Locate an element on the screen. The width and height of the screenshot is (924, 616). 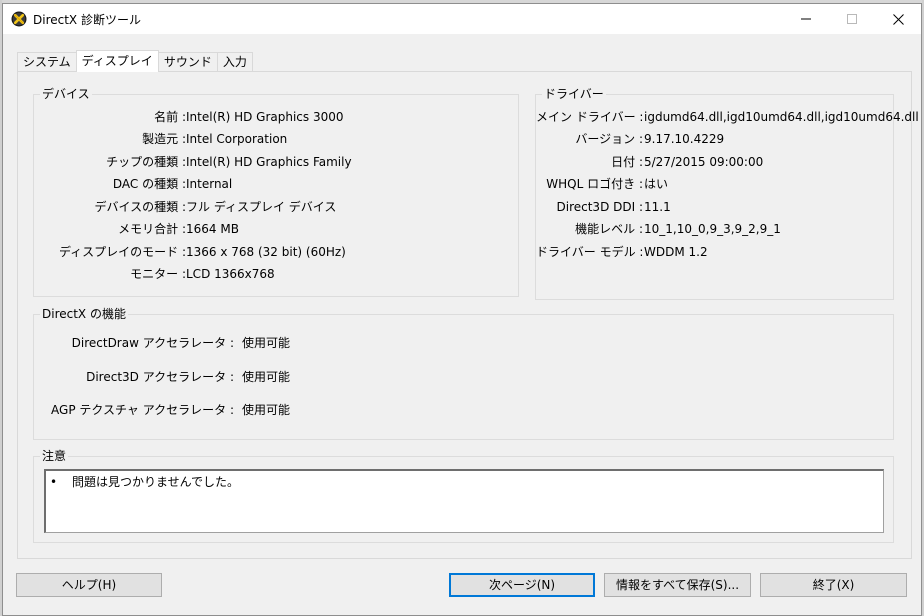
device-dac-type-label: DAC の種類 : is located at coordinates (149, 184).